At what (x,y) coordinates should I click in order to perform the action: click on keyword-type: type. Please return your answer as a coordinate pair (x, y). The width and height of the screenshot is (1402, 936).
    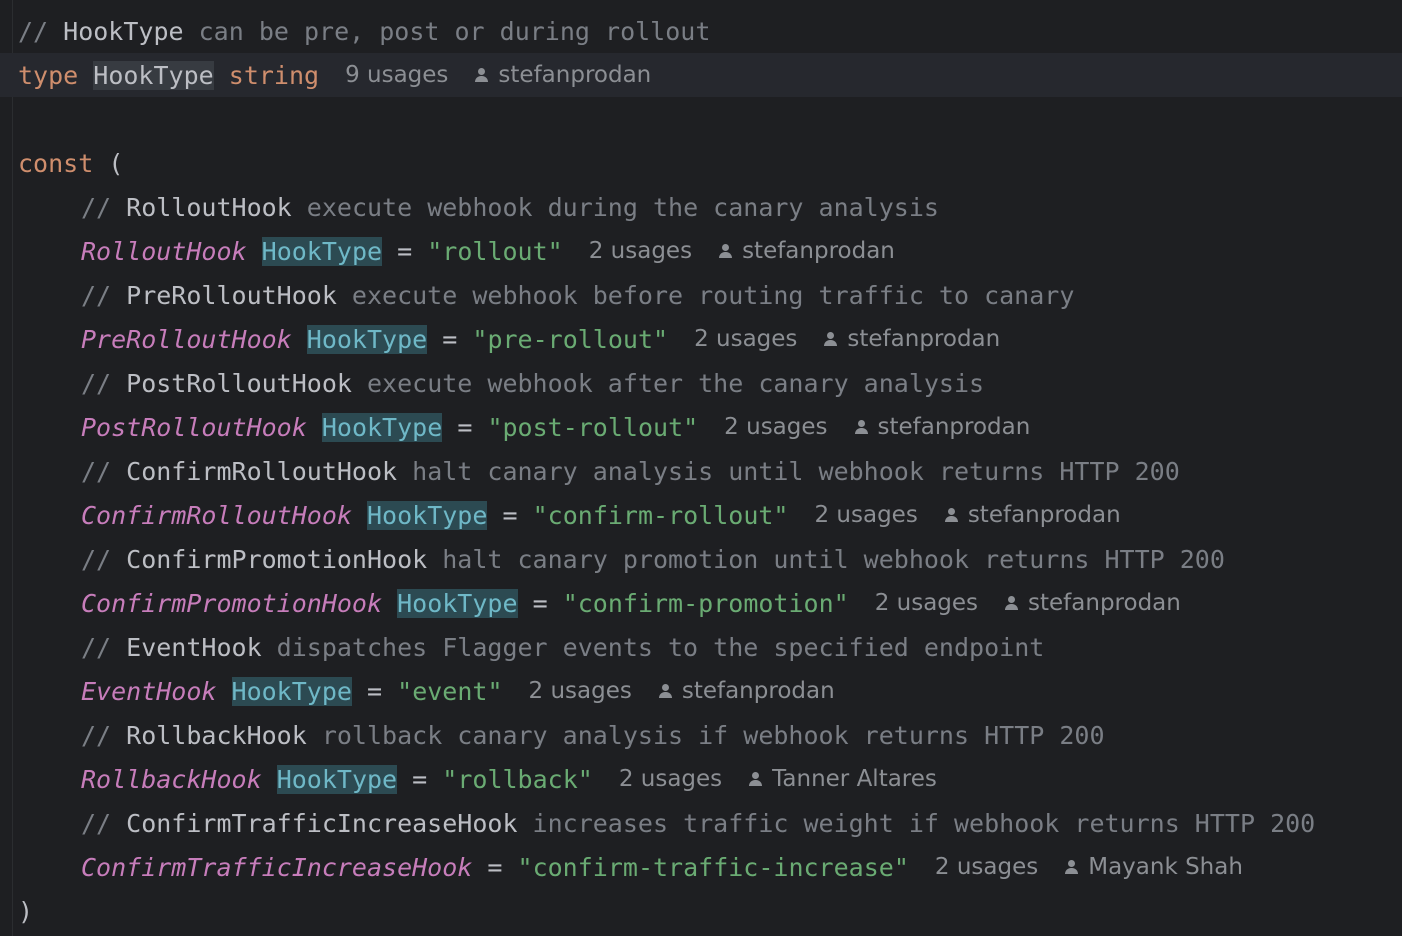
    Looking at the image, I should click on (48, 75).